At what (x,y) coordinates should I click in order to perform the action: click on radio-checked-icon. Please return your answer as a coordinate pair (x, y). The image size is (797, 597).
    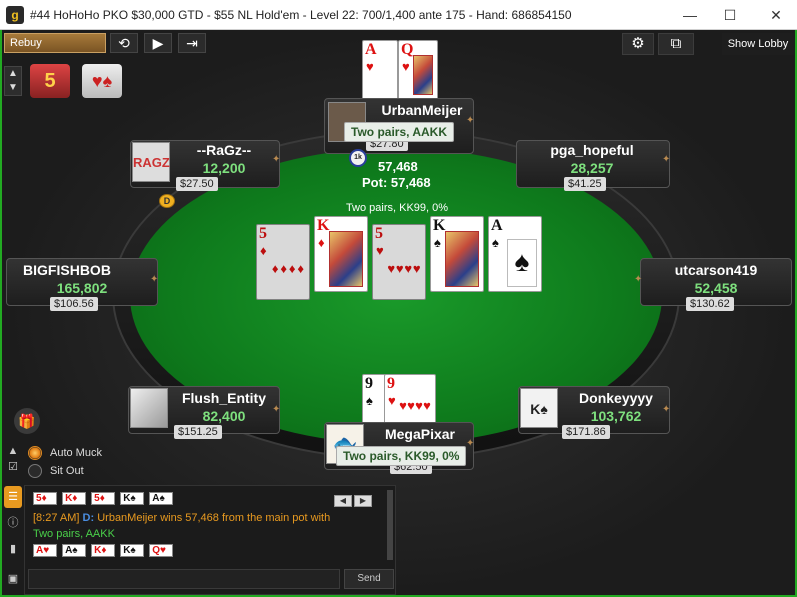
    Looking at the image, I should click on (35, 453).